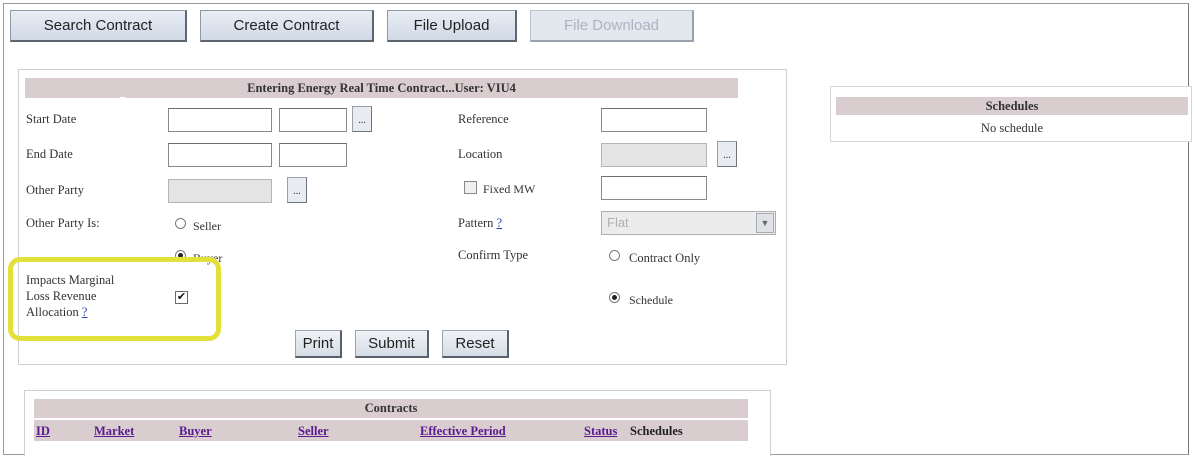  I want to click on contracts-header: Contracts, so click(391, 408).